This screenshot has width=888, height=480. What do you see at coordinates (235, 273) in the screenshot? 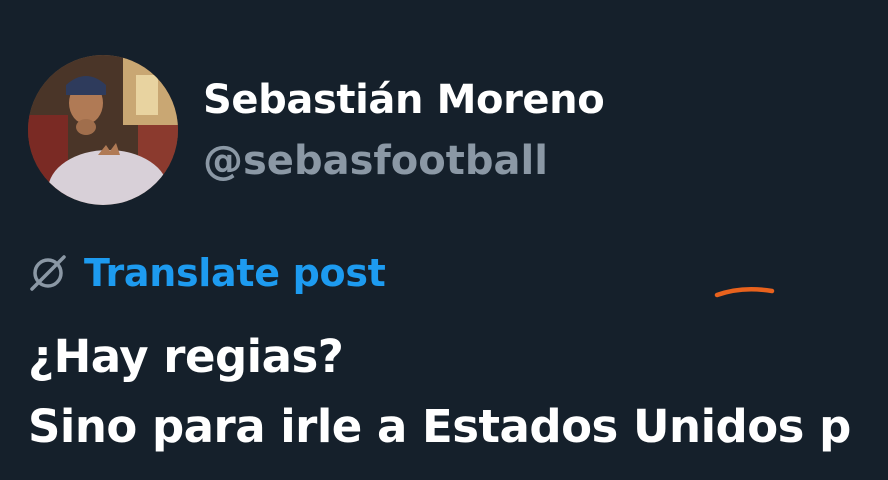
I see `translate-post-label: Translate post` at bounding box center [235, 273].